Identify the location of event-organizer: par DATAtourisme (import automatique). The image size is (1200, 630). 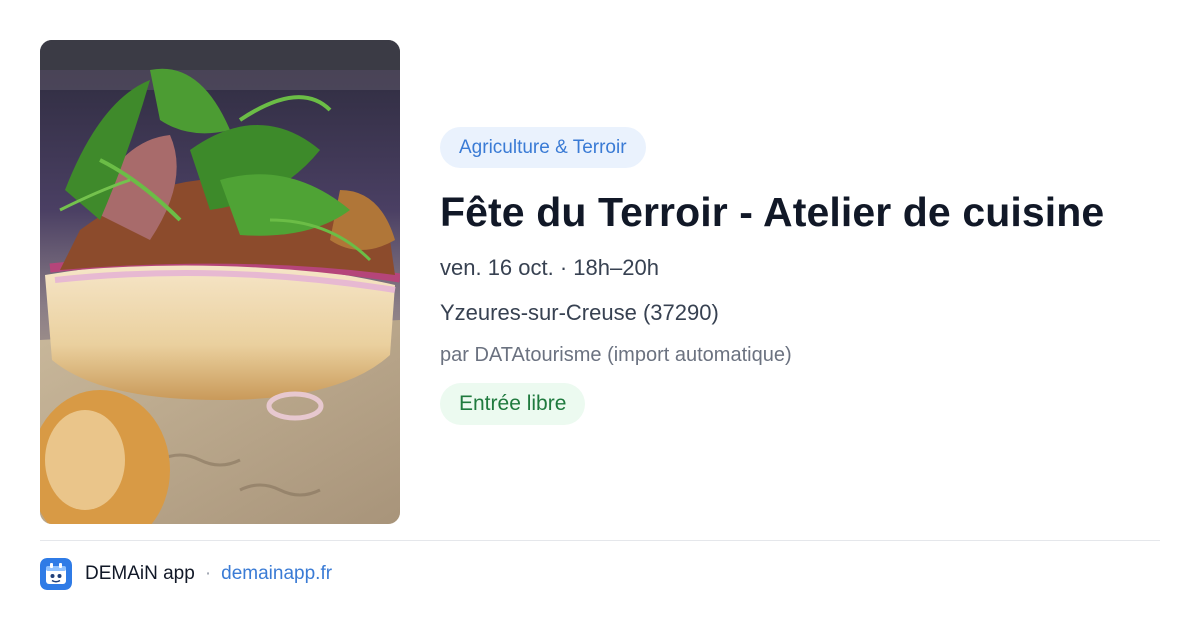
(616, 355).